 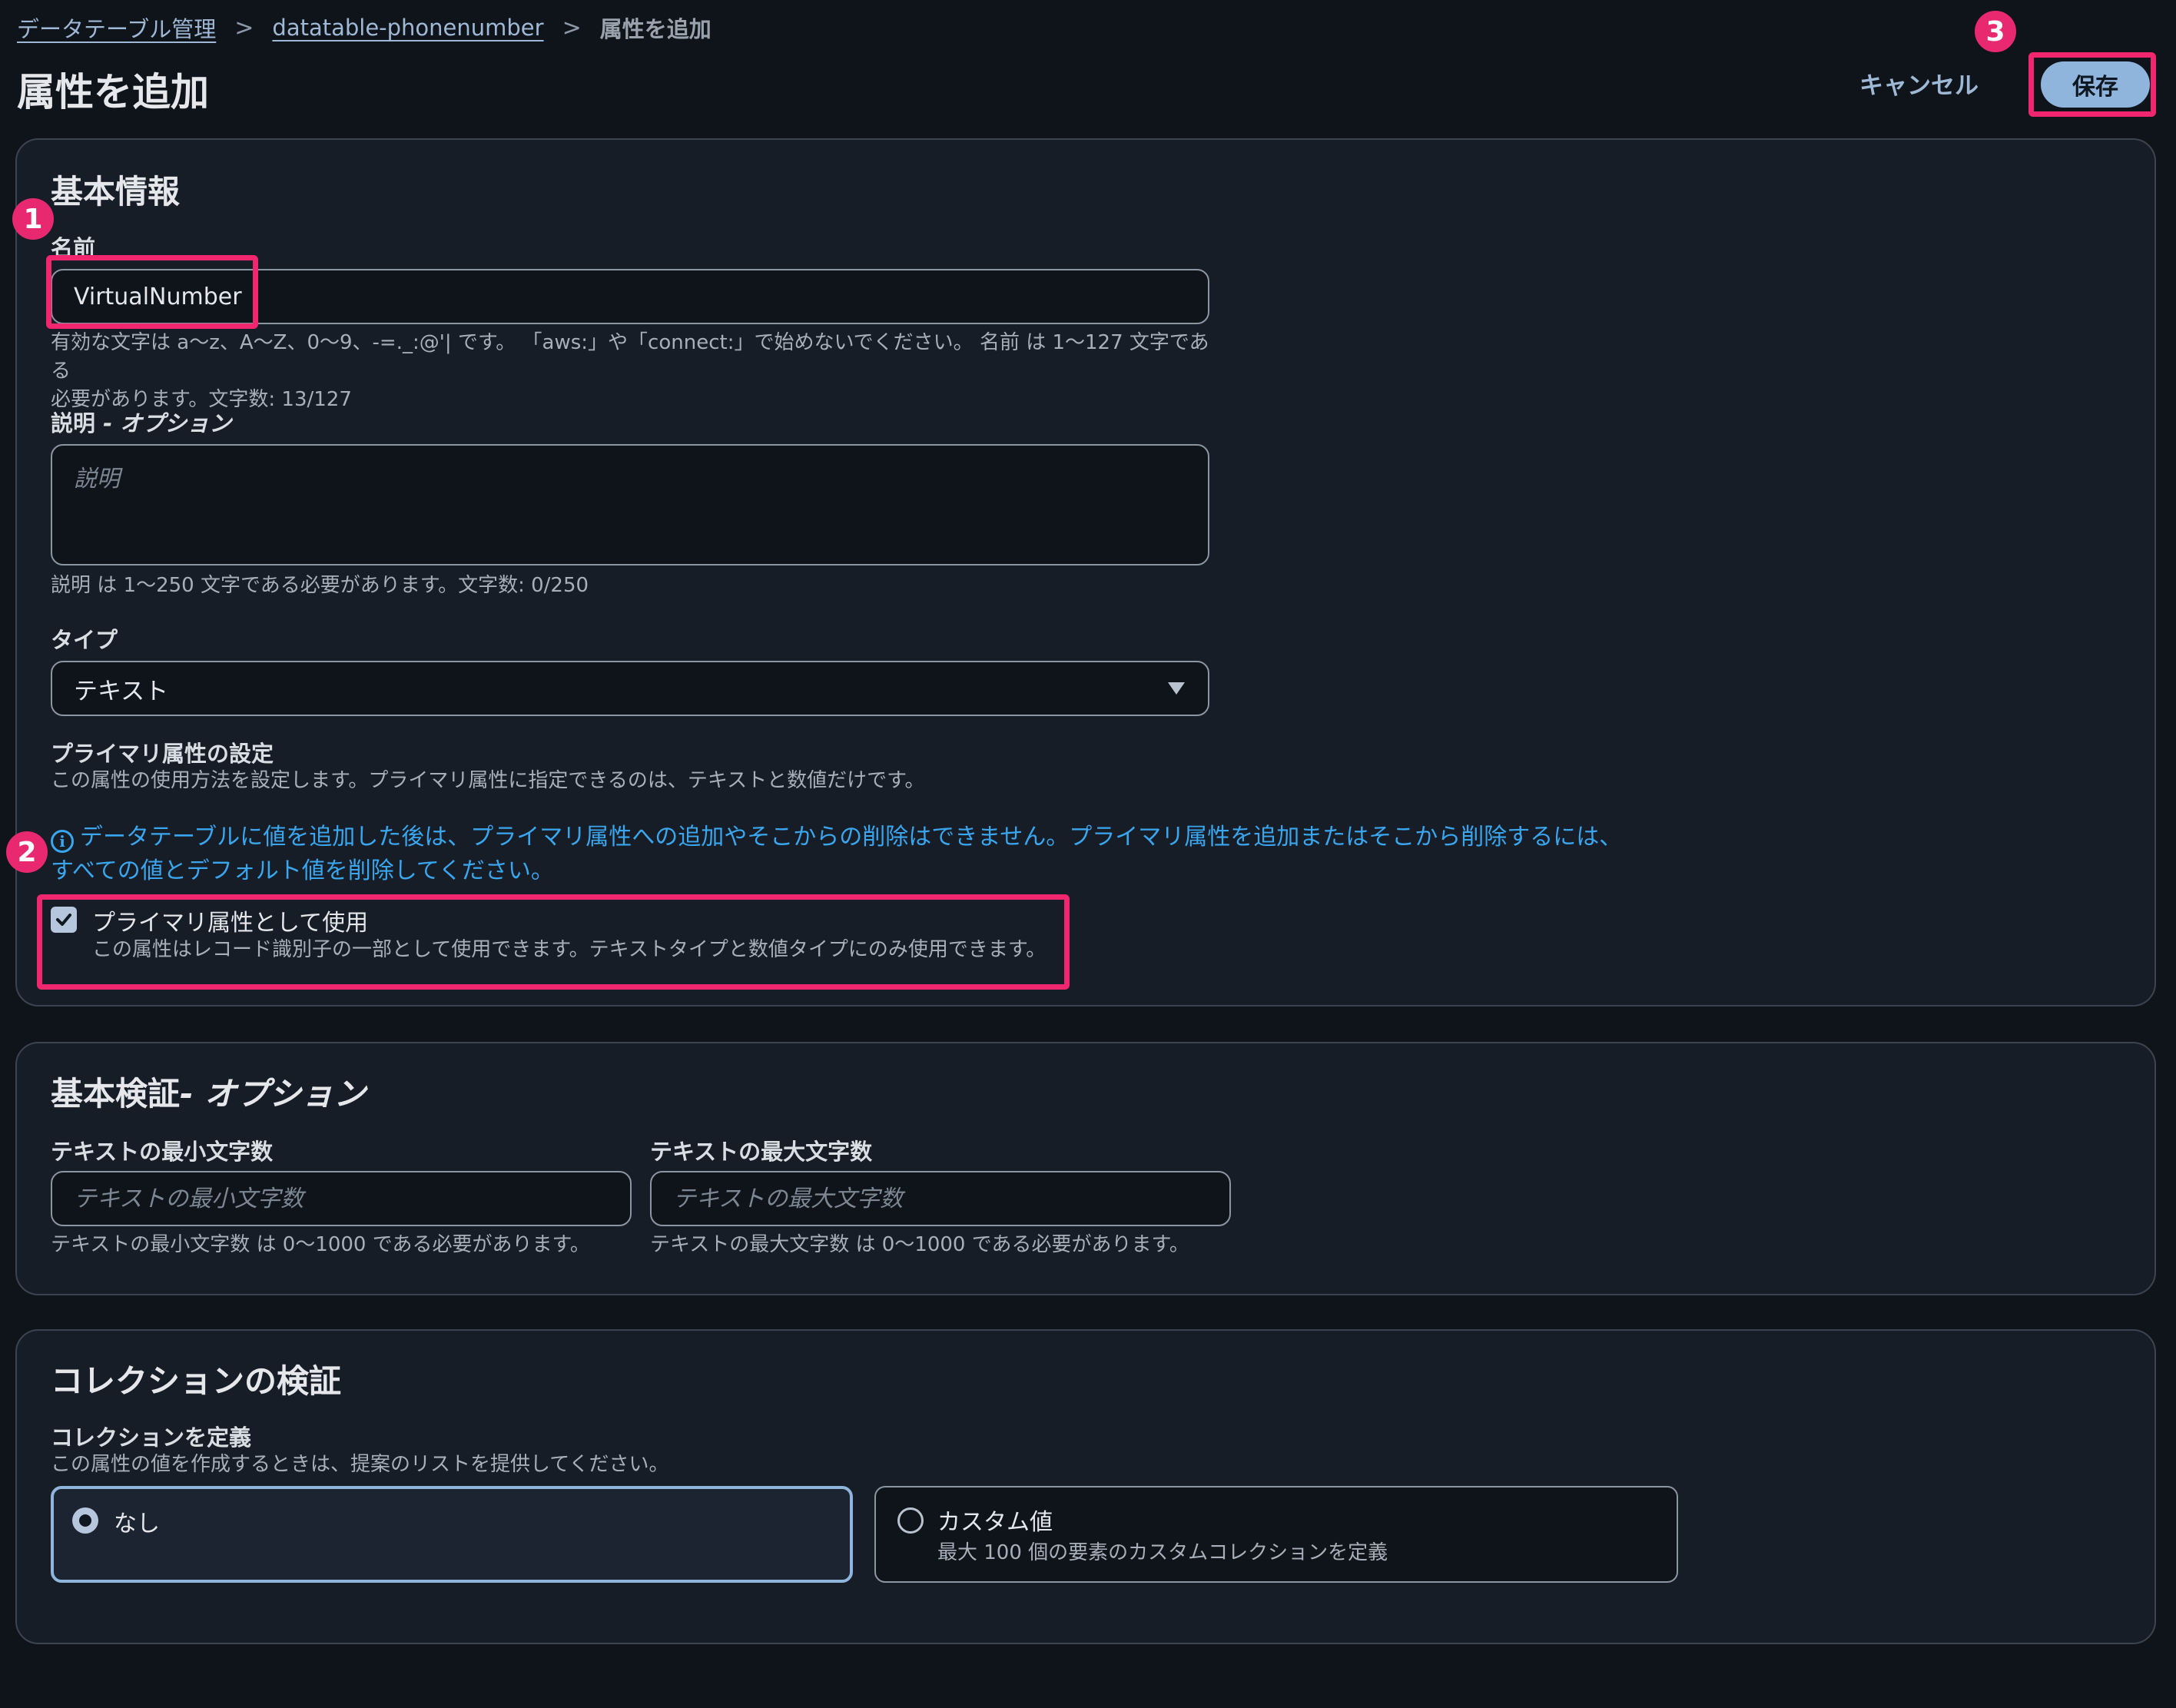 I want to click on primary-checkbox, so click(x=64, y=920).